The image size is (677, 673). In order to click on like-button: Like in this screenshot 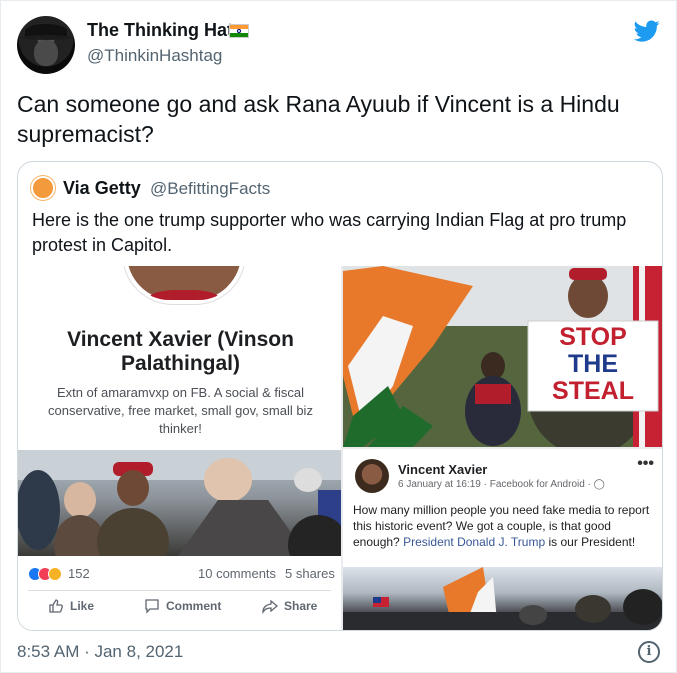, I will do `click(71, 606)`.